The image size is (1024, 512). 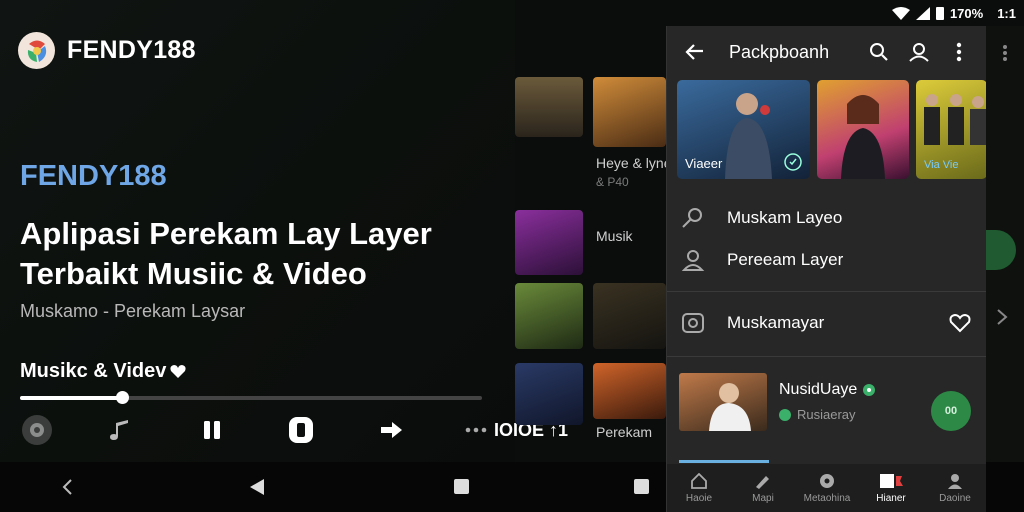 What do you see at coordinates (941, 165) in the screenshot?
I see `card-label: Via Vie` at bounding box center [941, 165].